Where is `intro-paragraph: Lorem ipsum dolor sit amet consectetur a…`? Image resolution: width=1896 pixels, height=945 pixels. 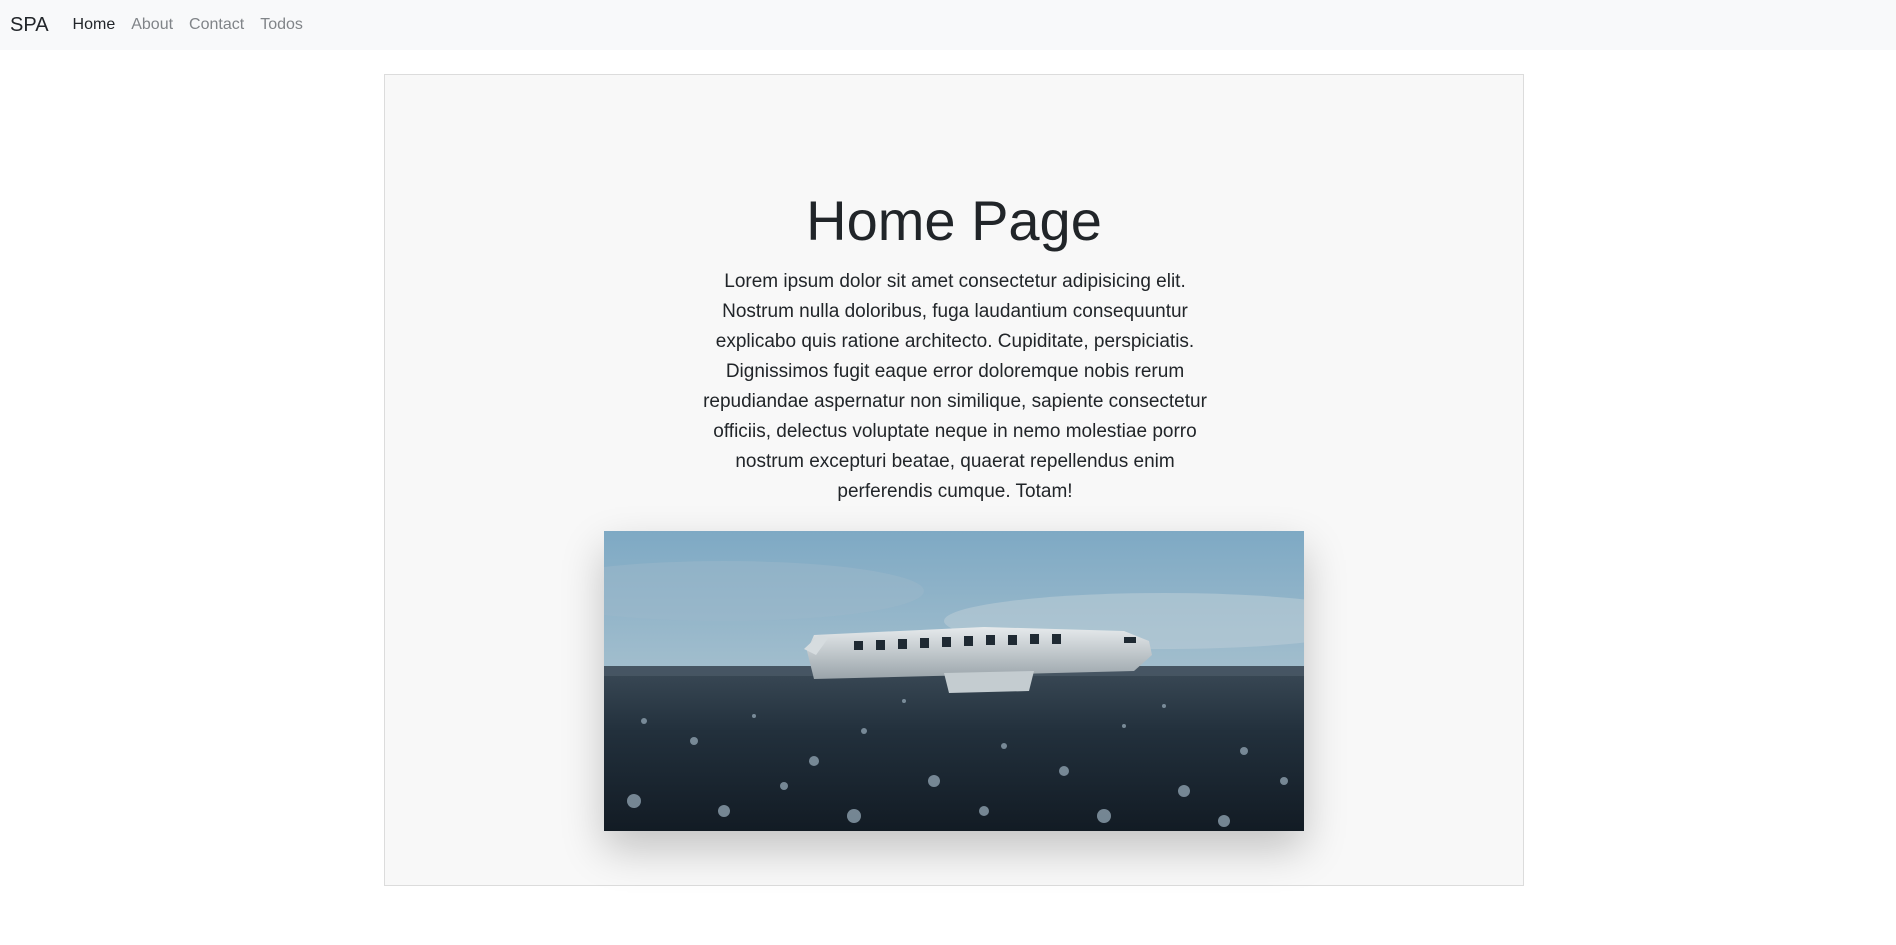 intro-paragraph: Lorem ipsum dolor sit amet consectetur a… is located at coordinates (955, 386).